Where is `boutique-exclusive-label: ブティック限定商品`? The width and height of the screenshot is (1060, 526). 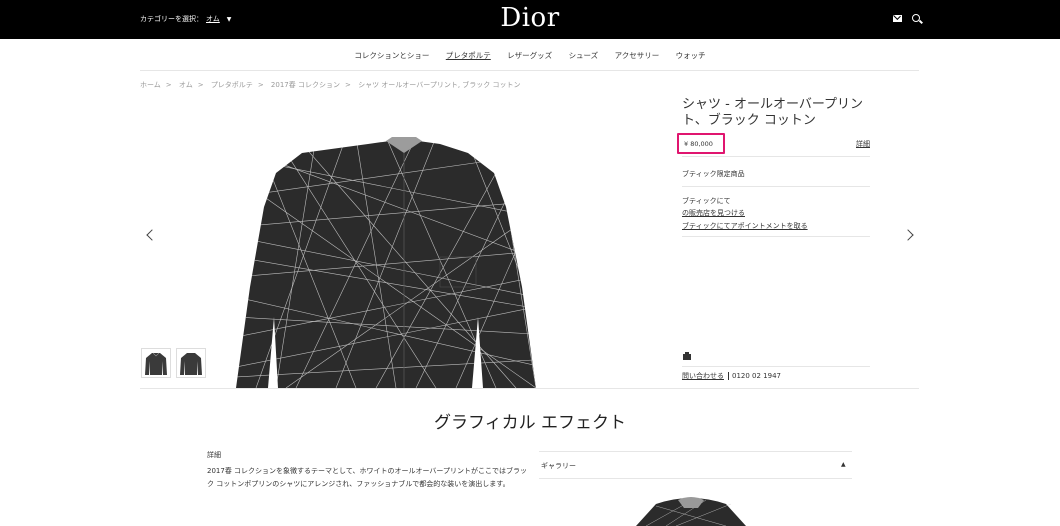
boutique-exclusive-label: ブティック限定商品 is located at coordinates (713, 174).